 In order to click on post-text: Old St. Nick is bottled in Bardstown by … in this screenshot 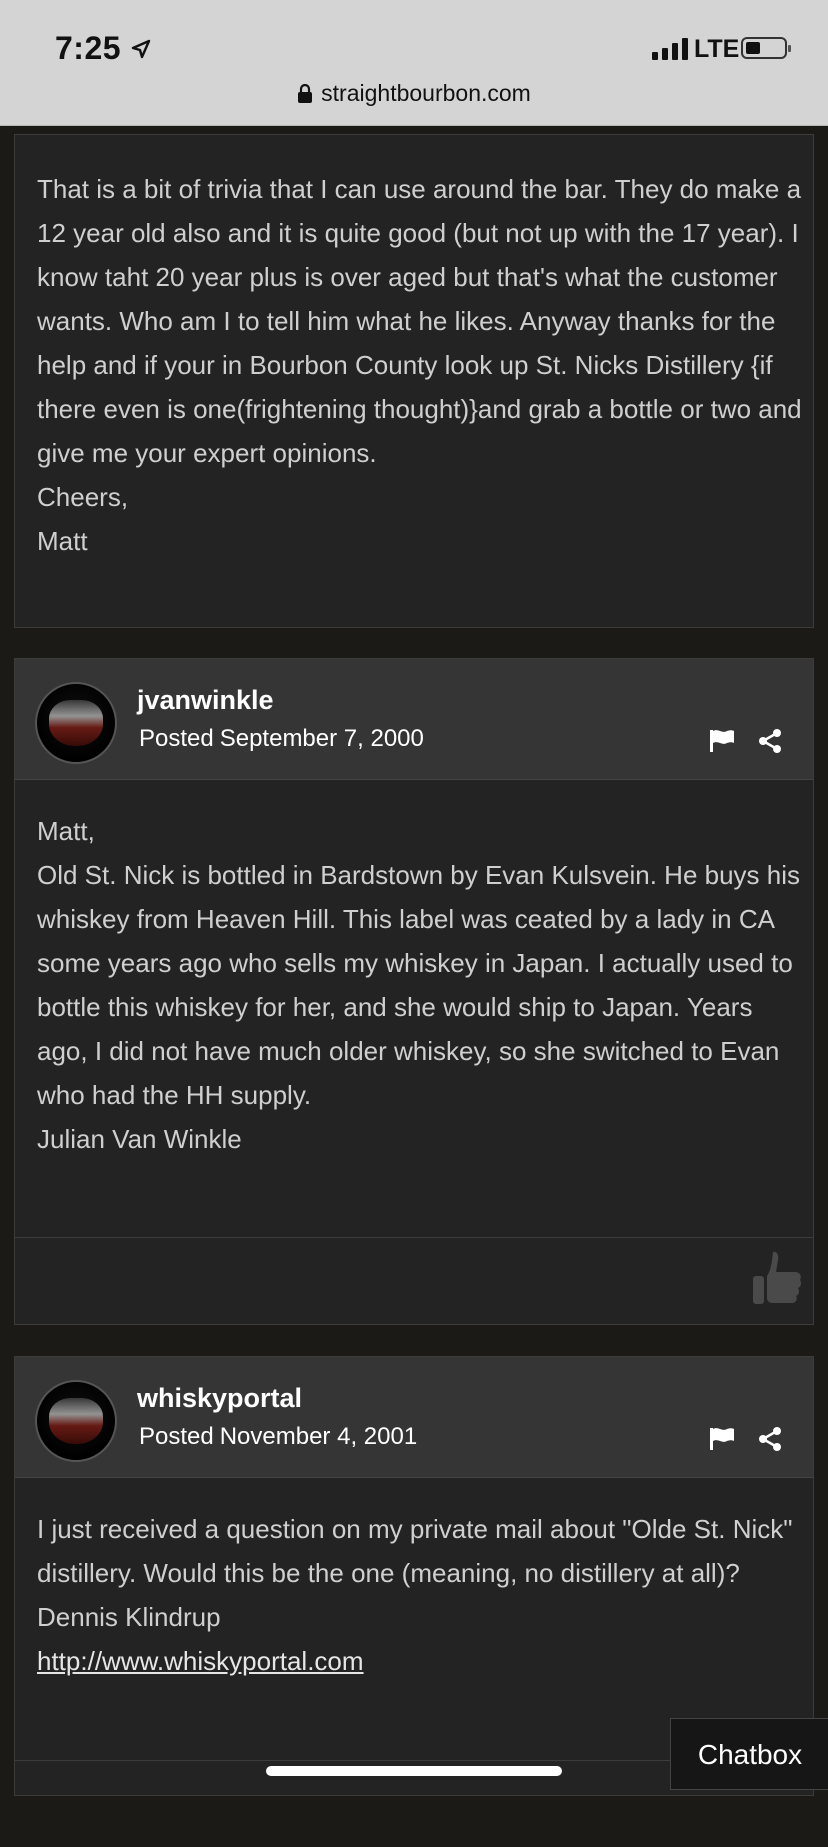, I will do `click(419, 985)`.